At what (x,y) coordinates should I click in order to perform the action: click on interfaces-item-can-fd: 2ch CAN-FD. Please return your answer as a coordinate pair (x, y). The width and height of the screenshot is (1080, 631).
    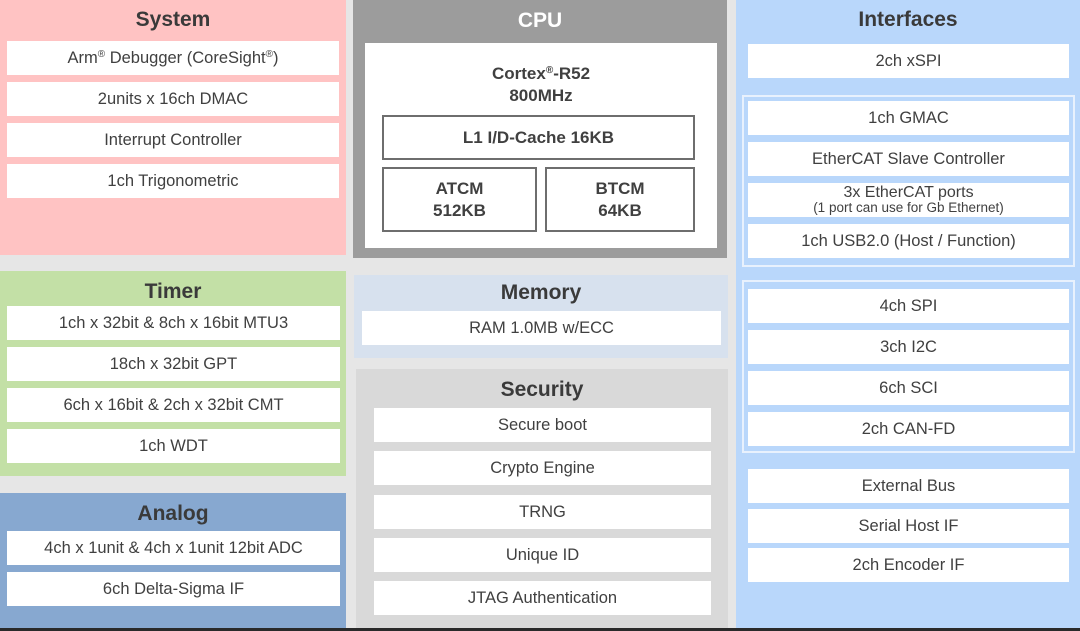
    Looking at the image, I should click on (908, 429).